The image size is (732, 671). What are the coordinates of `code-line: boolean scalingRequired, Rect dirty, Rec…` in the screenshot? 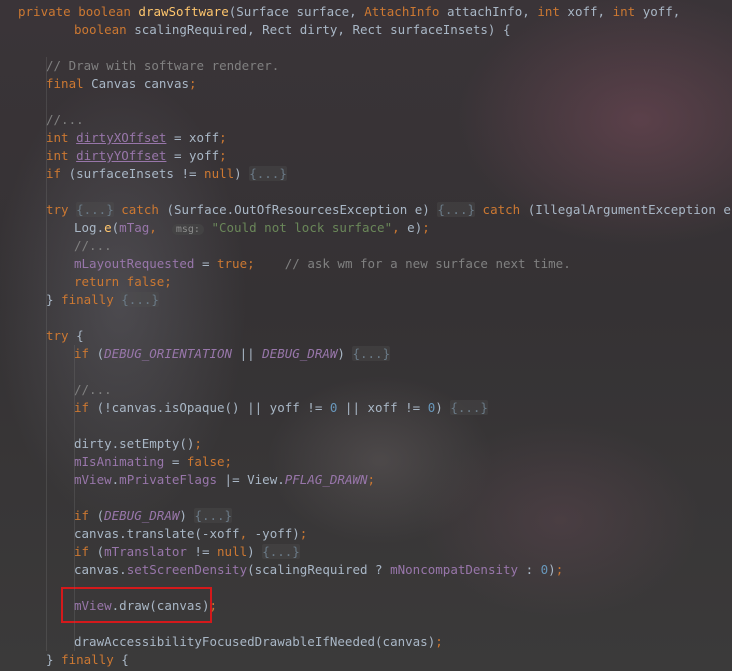 It's located at (366, 30).